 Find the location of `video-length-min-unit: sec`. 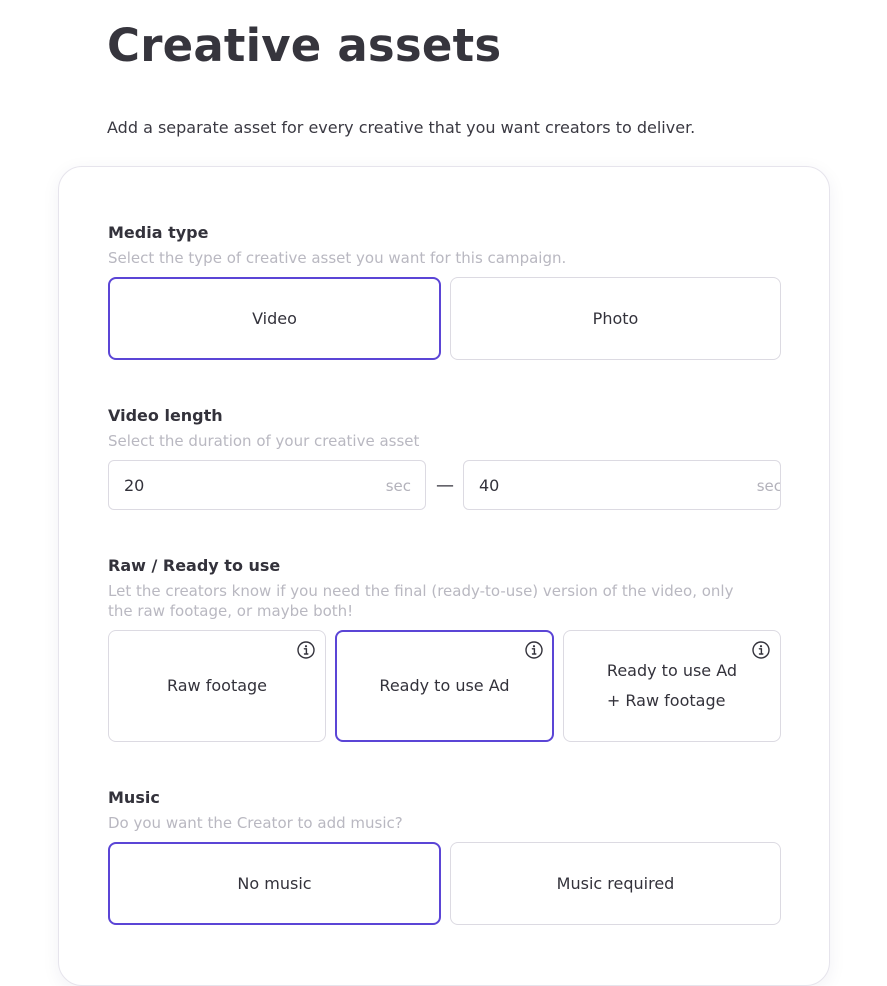

video-length-min-unit: sec is located at coordinates (398, 486).